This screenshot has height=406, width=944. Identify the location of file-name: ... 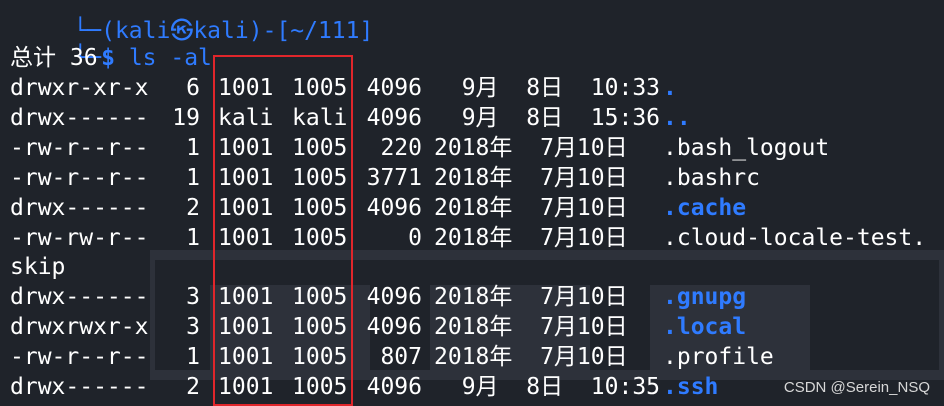
(677, 118).